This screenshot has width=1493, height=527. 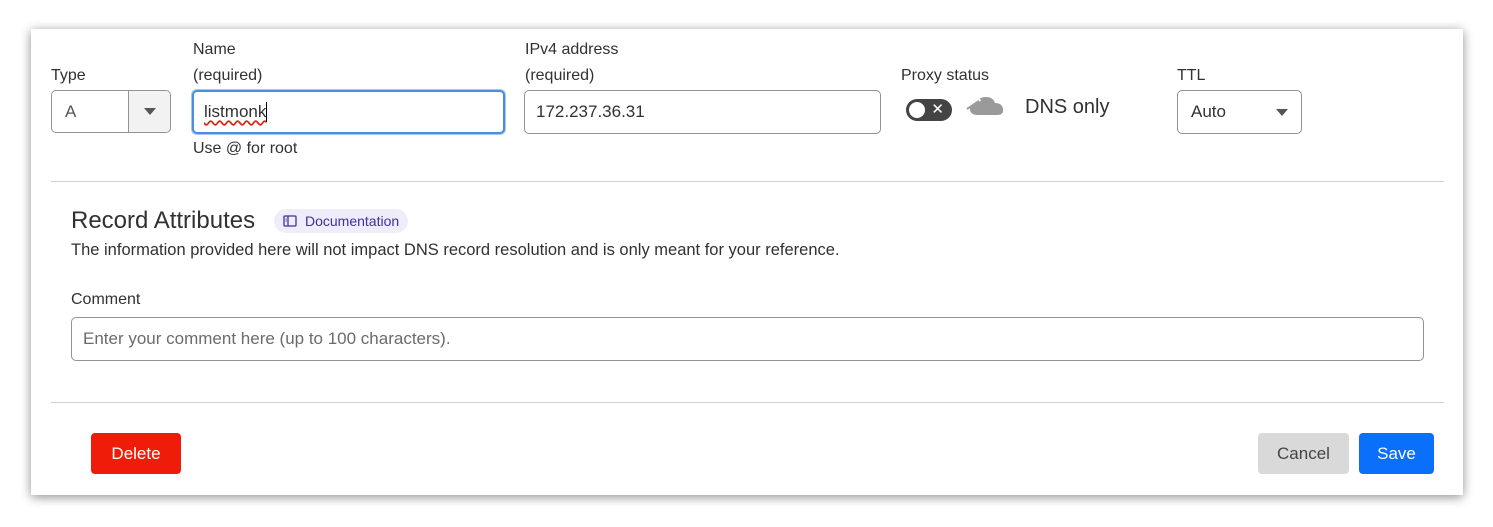 What do you see at coordinates (136, 453) in the screenshot?
I see `delete-button: Delete` at bounding box center [136, 453].